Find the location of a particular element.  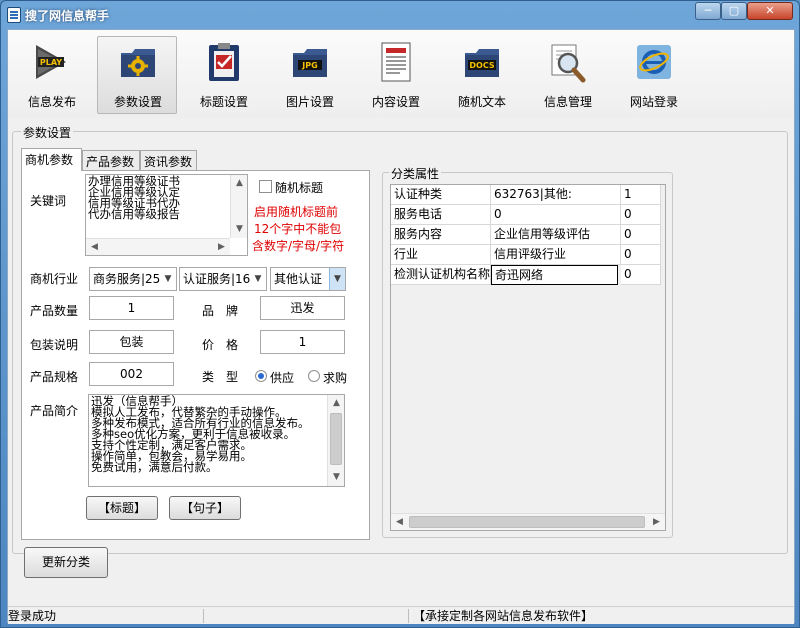

intro-line: 免费试用，满意后付款。 is located at coordinates (154, 467).